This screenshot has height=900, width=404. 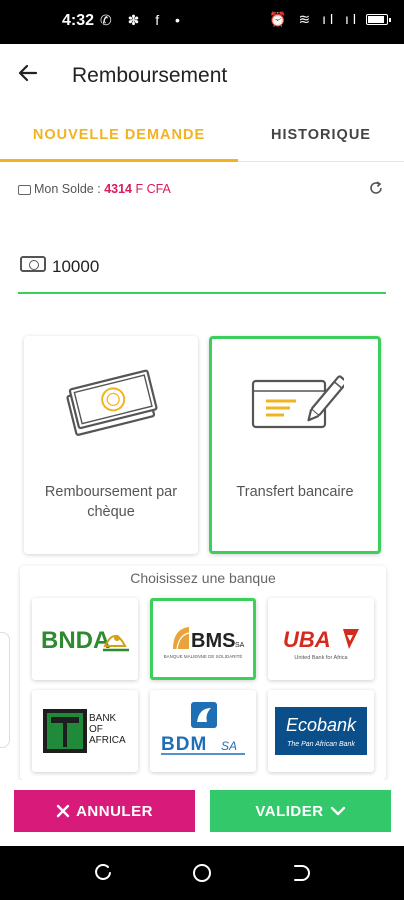 I want to click on amount-field, so click(x=202, y=272).